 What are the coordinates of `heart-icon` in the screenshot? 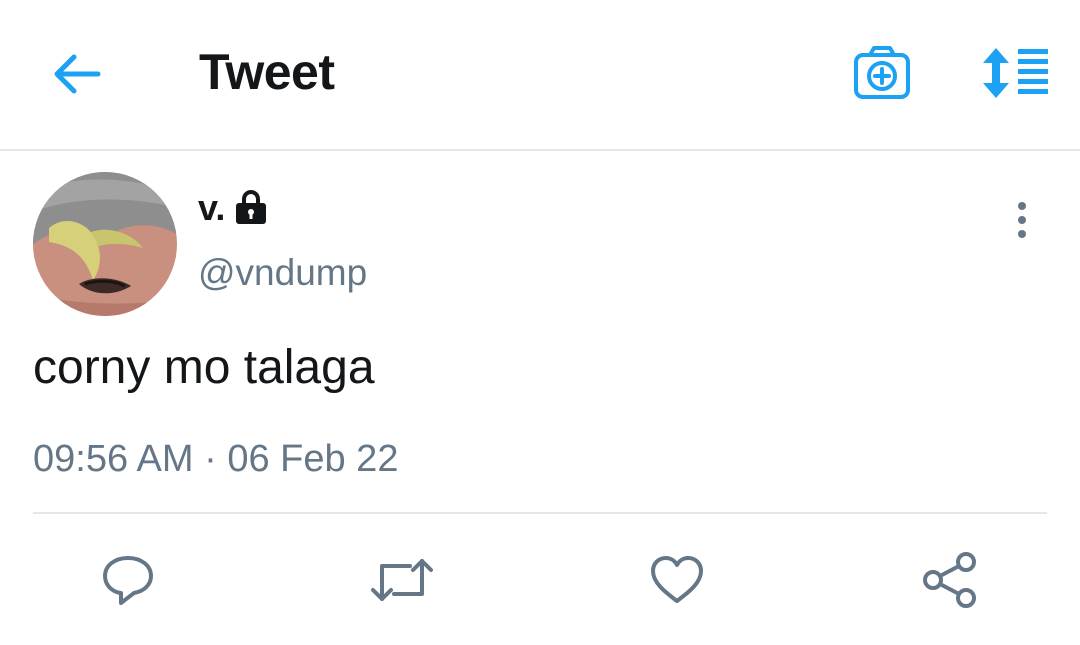 It's located at (677, 579).